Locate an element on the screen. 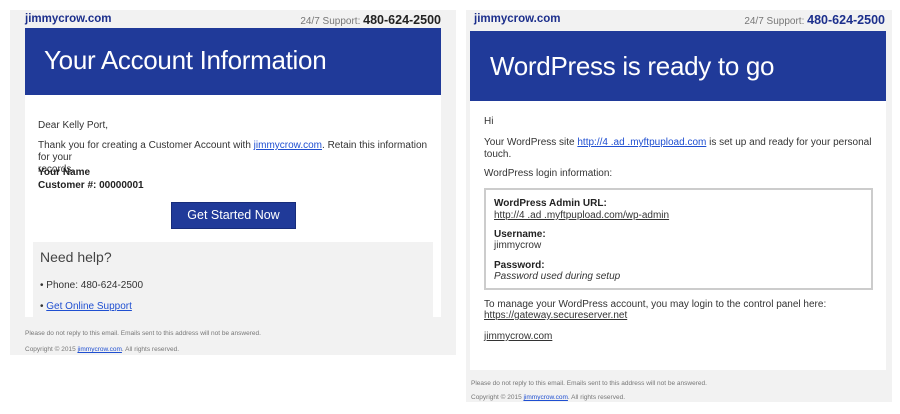  signature-link: jimmycrow.com is located at coordinates (518, 337).